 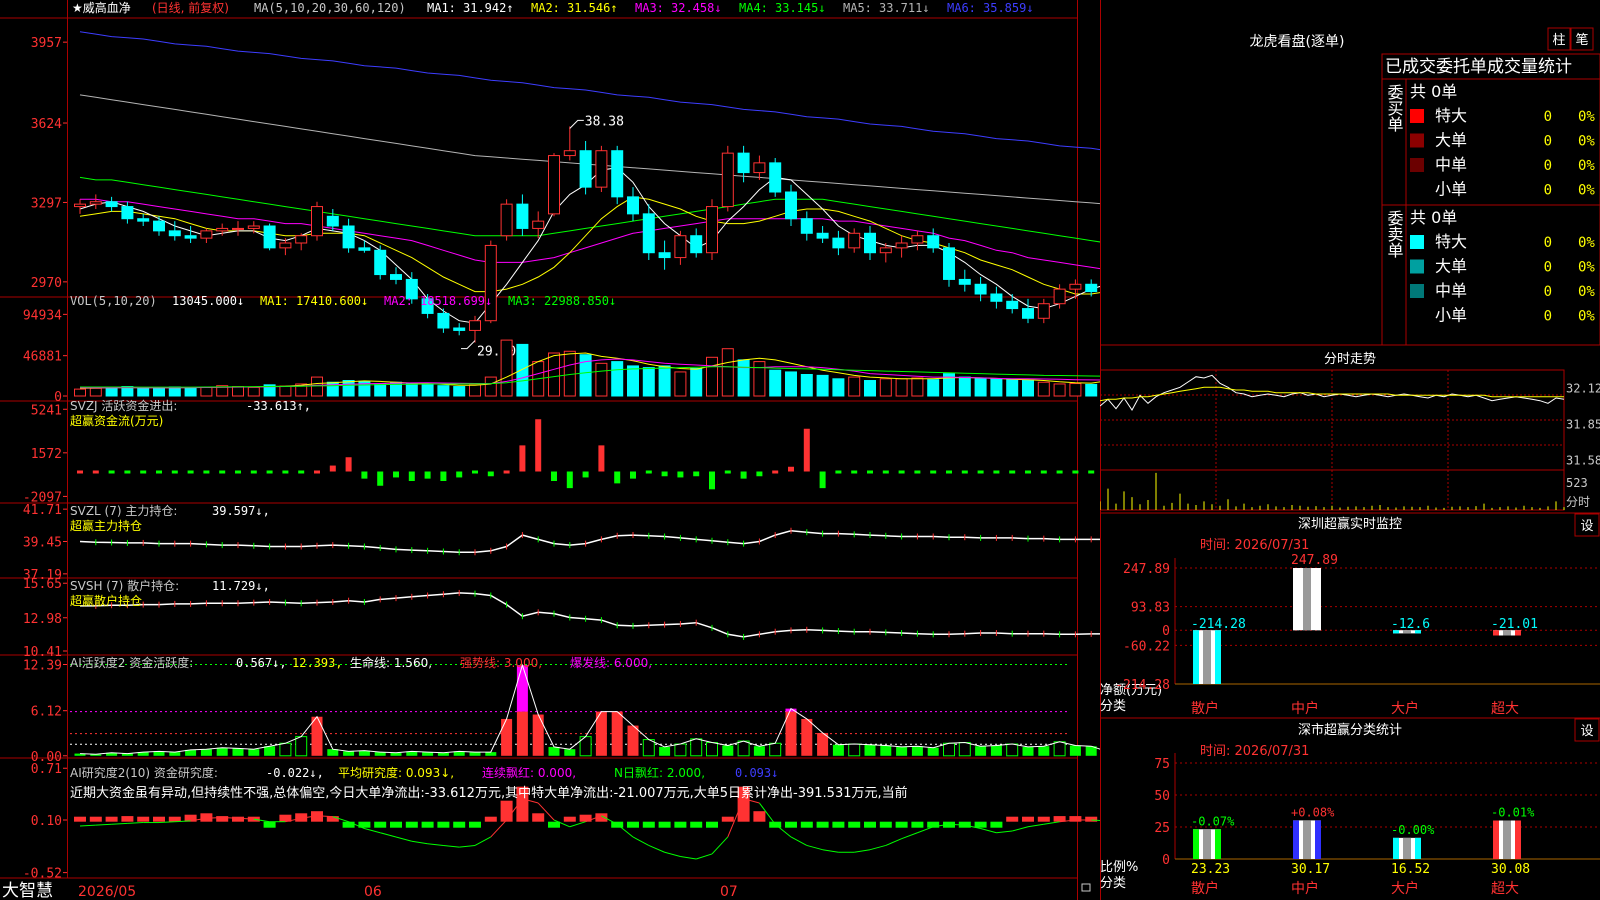 I want to click on intraday-title: 分时走势, so click(x=1350, y=359).